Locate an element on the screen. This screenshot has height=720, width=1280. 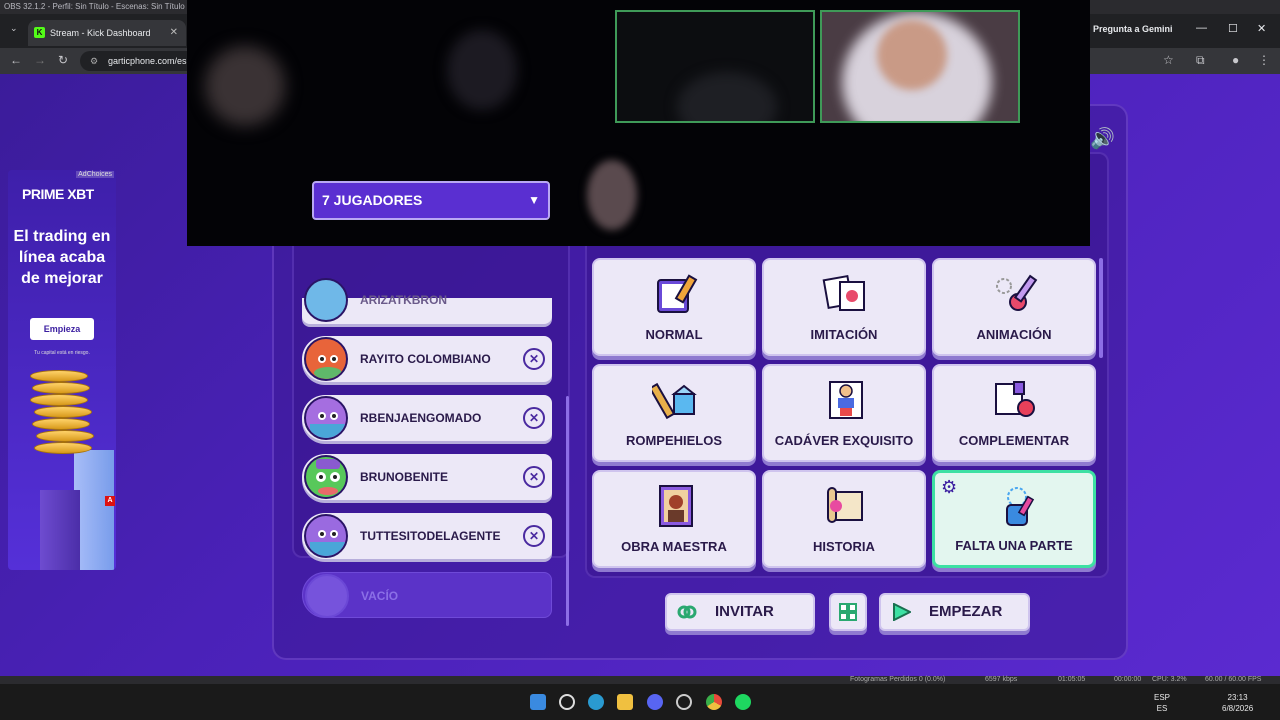
mode-complementar: COMPLEMENTAR is located at coordinates (1014, 413).